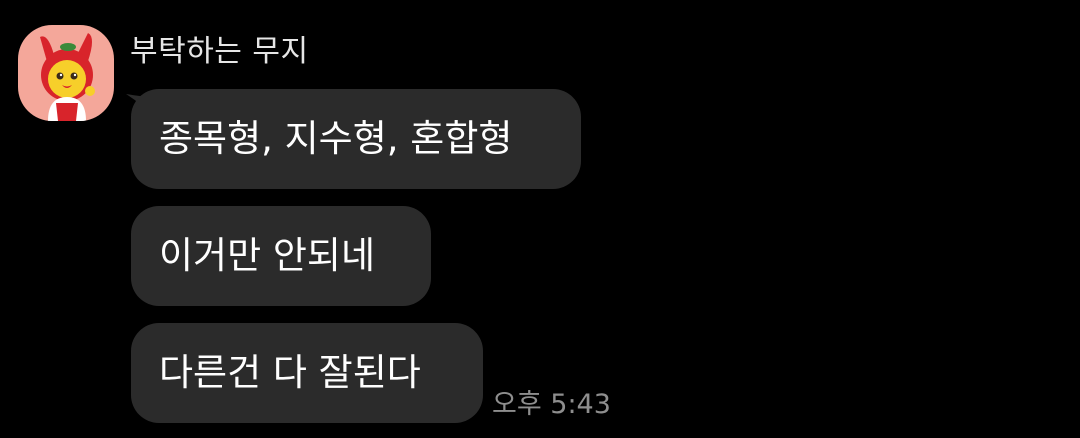 The width and height of the screenshot is (1080, 438). Describe the element at coordinates (219, 52) in the screenshot. I see `sender-name: 부탁하는 무지` at that location.